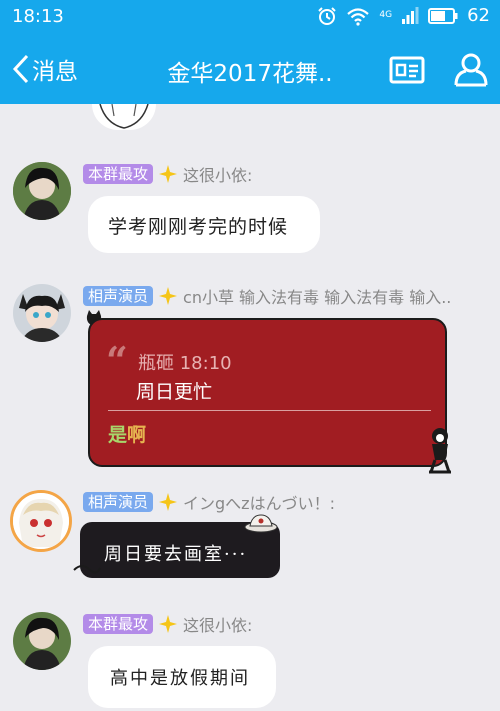 The image size is (500, 711). What do you see at coordinates (198, 227) in the screenshot?
I see `message-text: 学考刚刚考完的时候` at bounding box center [198, 227].